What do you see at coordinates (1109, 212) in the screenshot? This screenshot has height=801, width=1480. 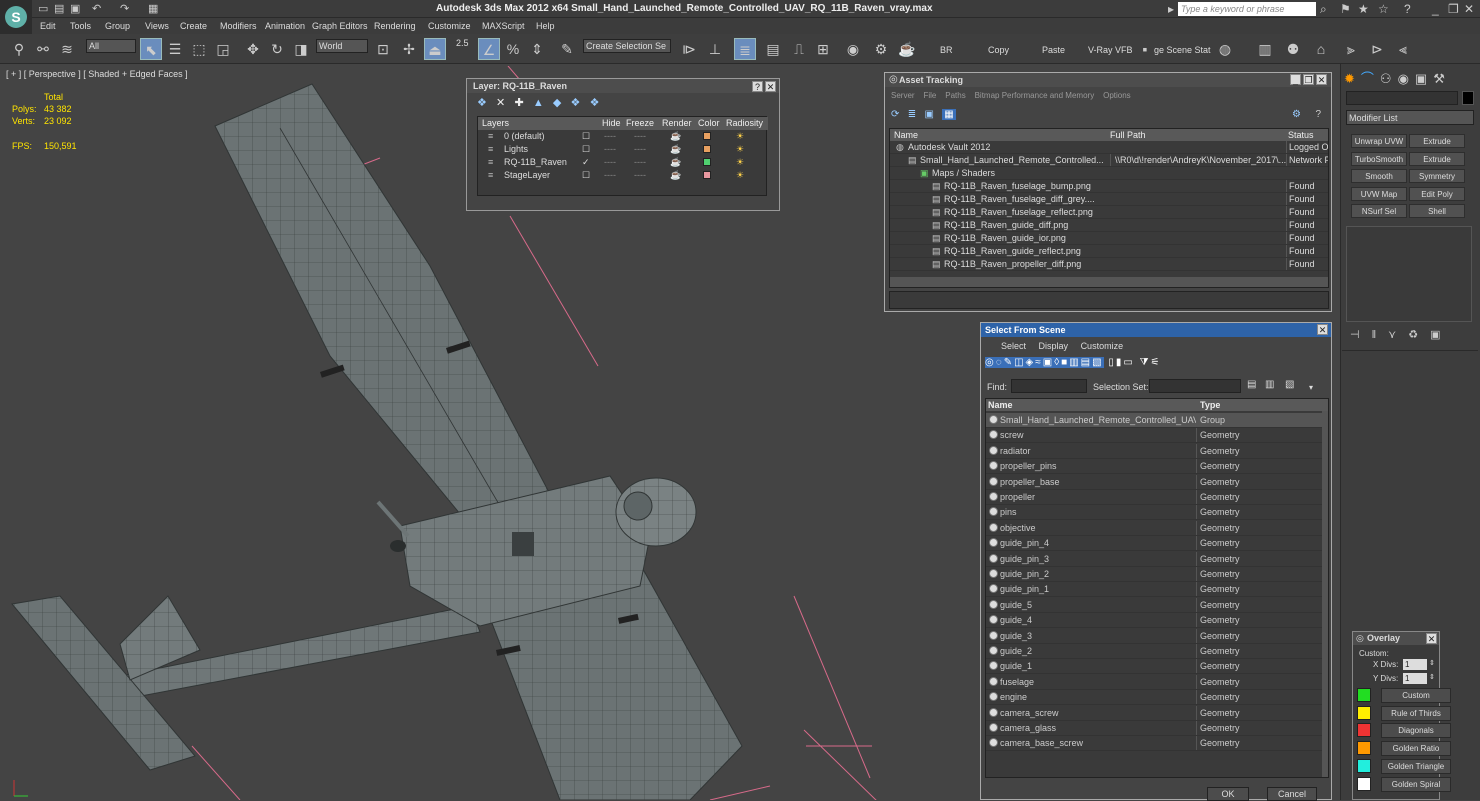 I see `asset-row: ▤ RQ-11B_Raven_fuselage_reflect.png Found` at bounding box center [1109, 212].